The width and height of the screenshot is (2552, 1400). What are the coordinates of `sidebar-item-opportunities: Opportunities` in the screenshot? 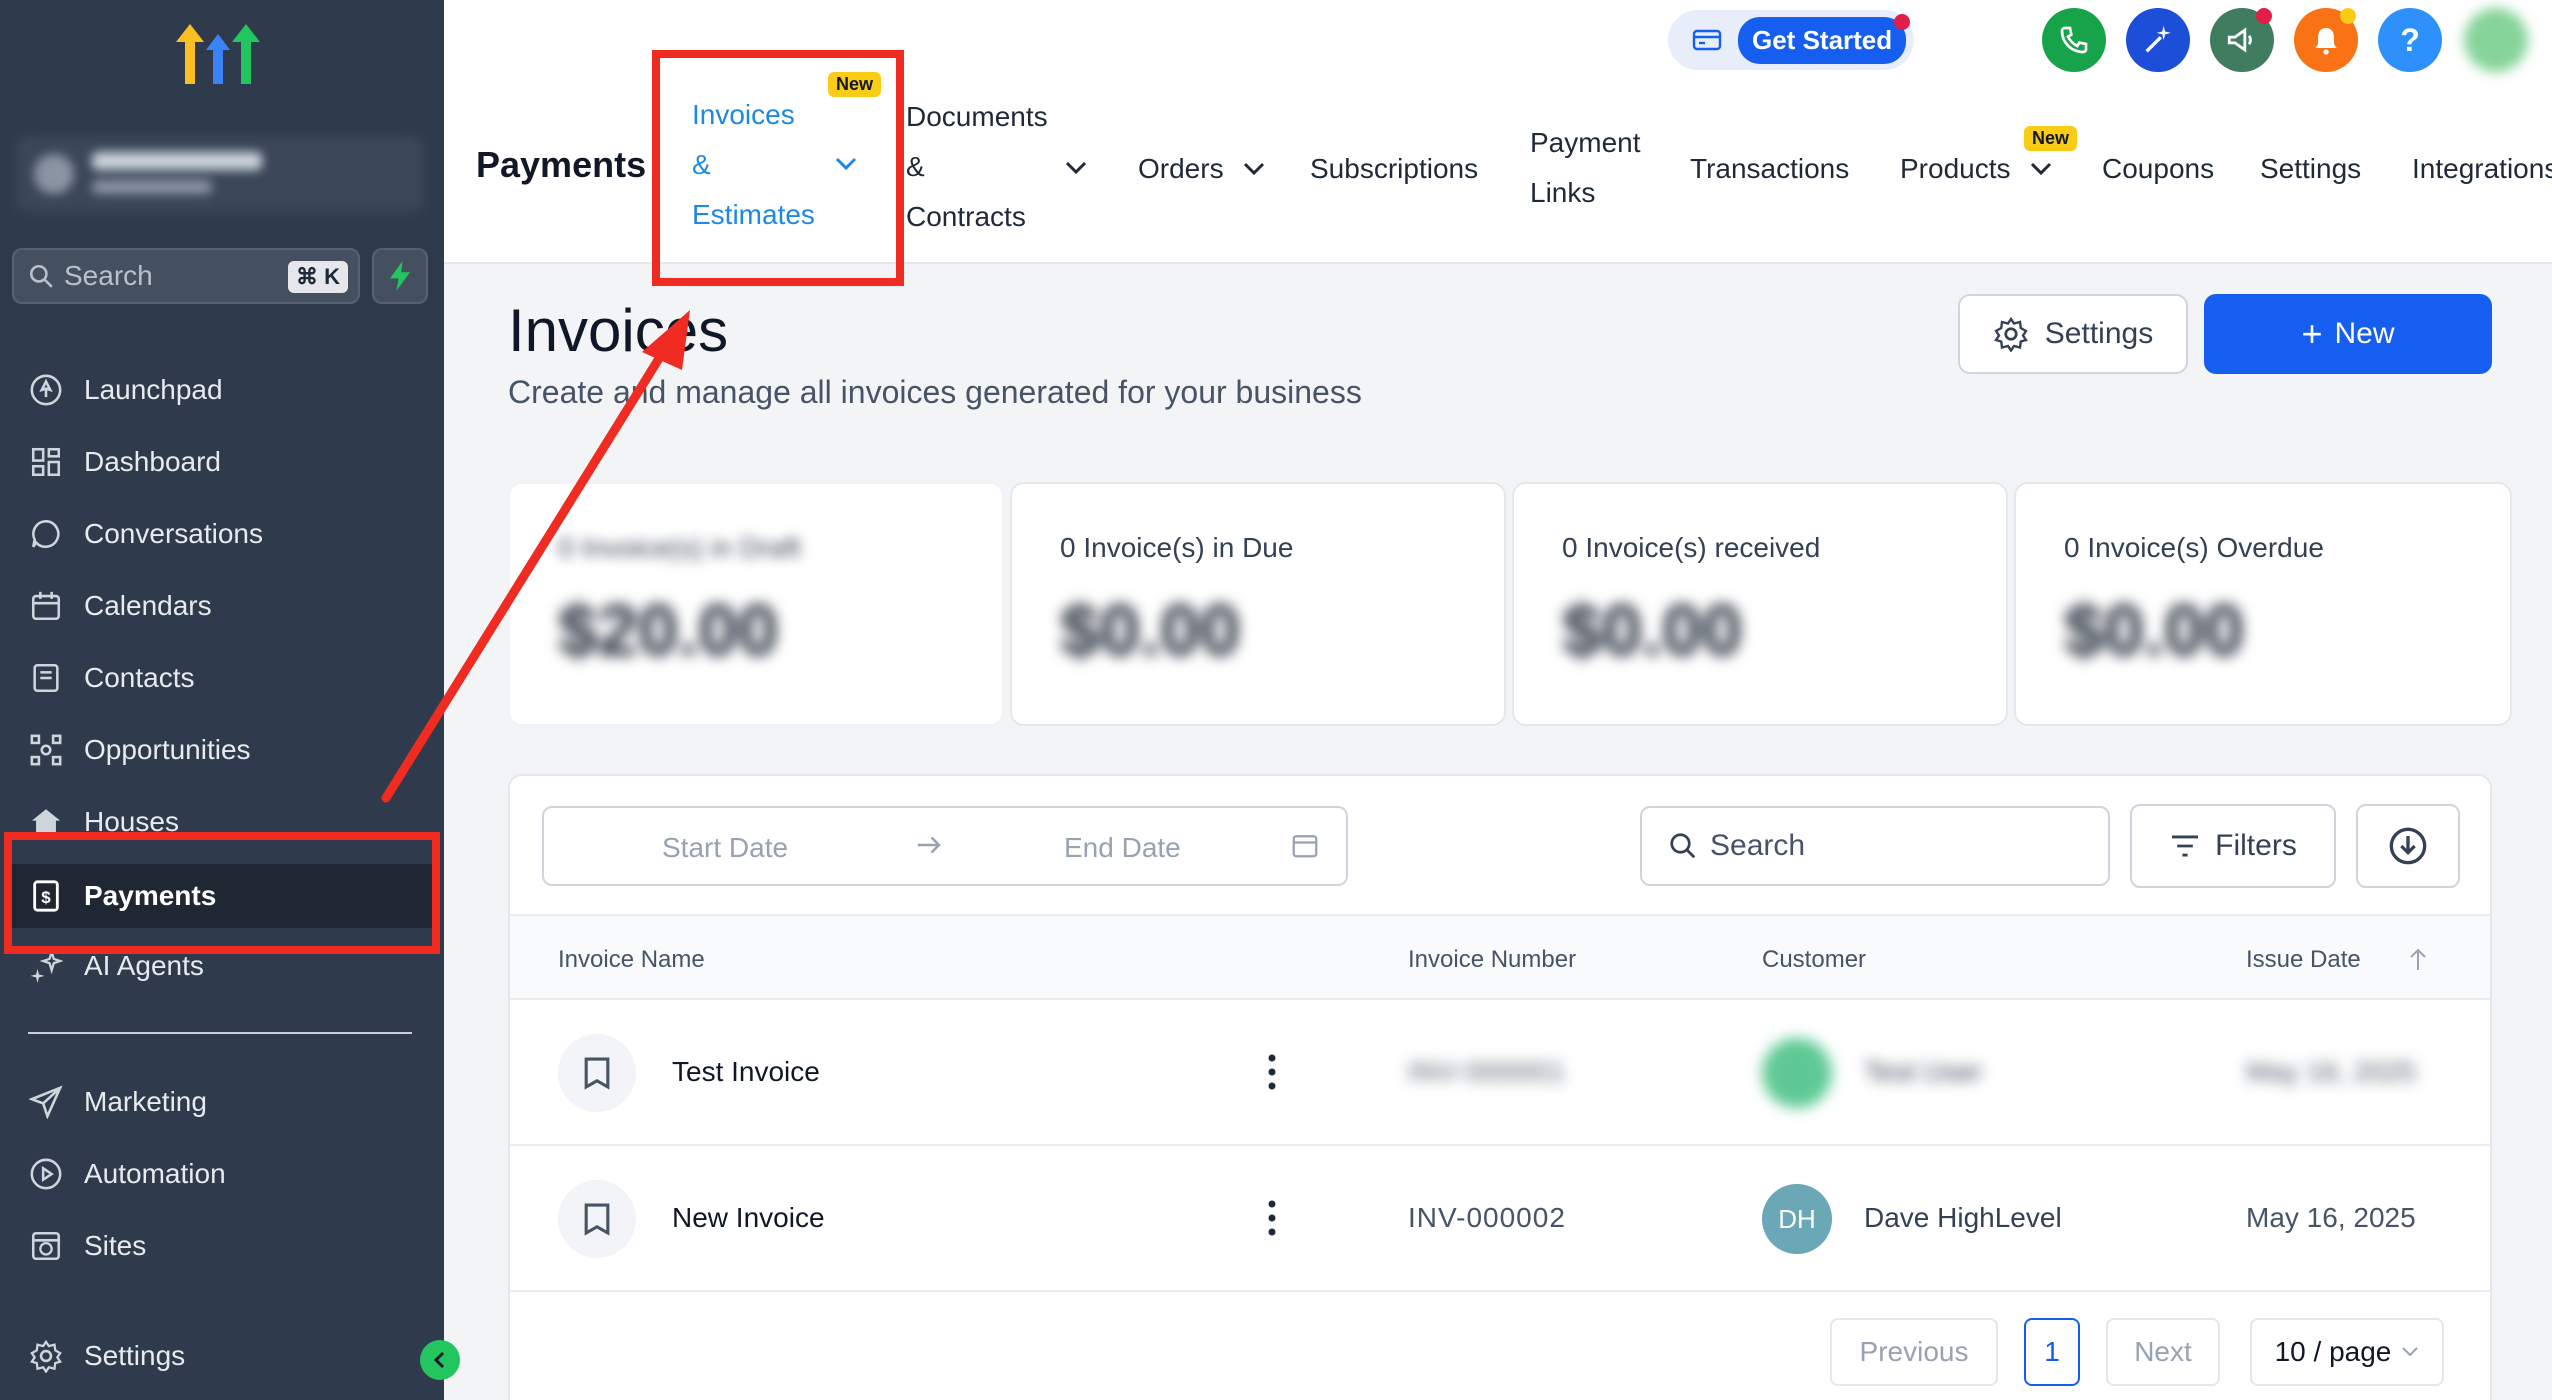 It's located at (139, 750).